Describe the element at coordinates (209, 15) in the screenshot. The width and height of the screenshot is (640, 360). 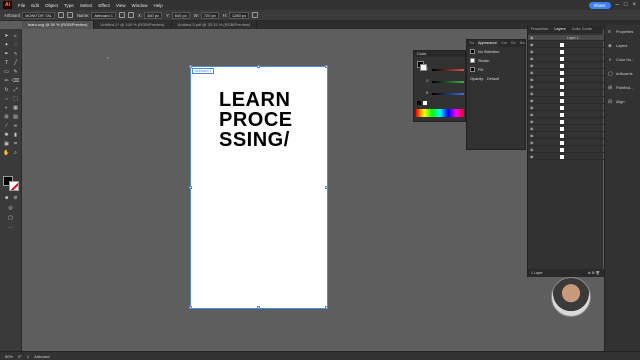
I see `width-field: 720 px` at that location.